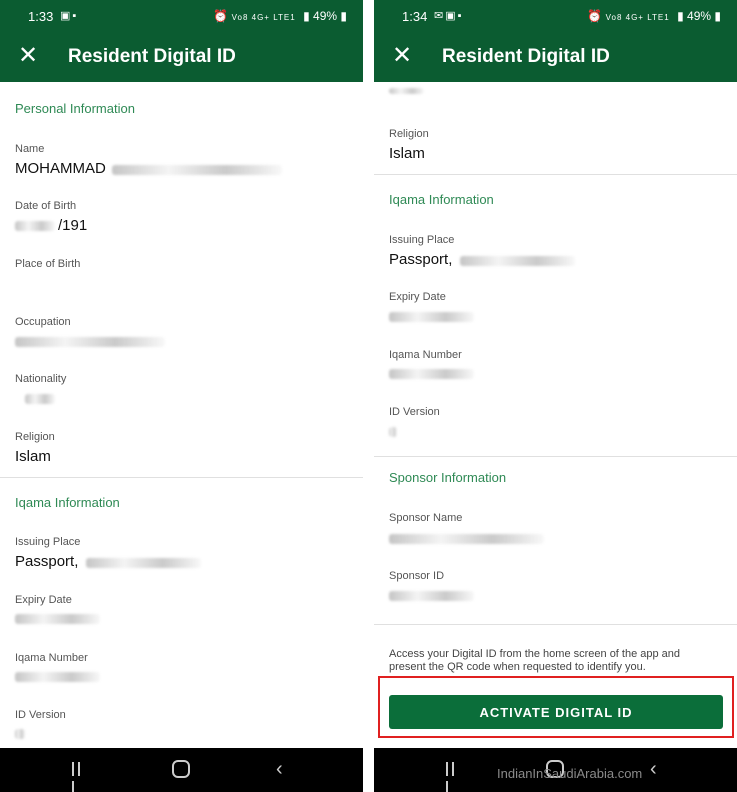  I want to click on pob-label: Place of Birth, so click(48, 264).